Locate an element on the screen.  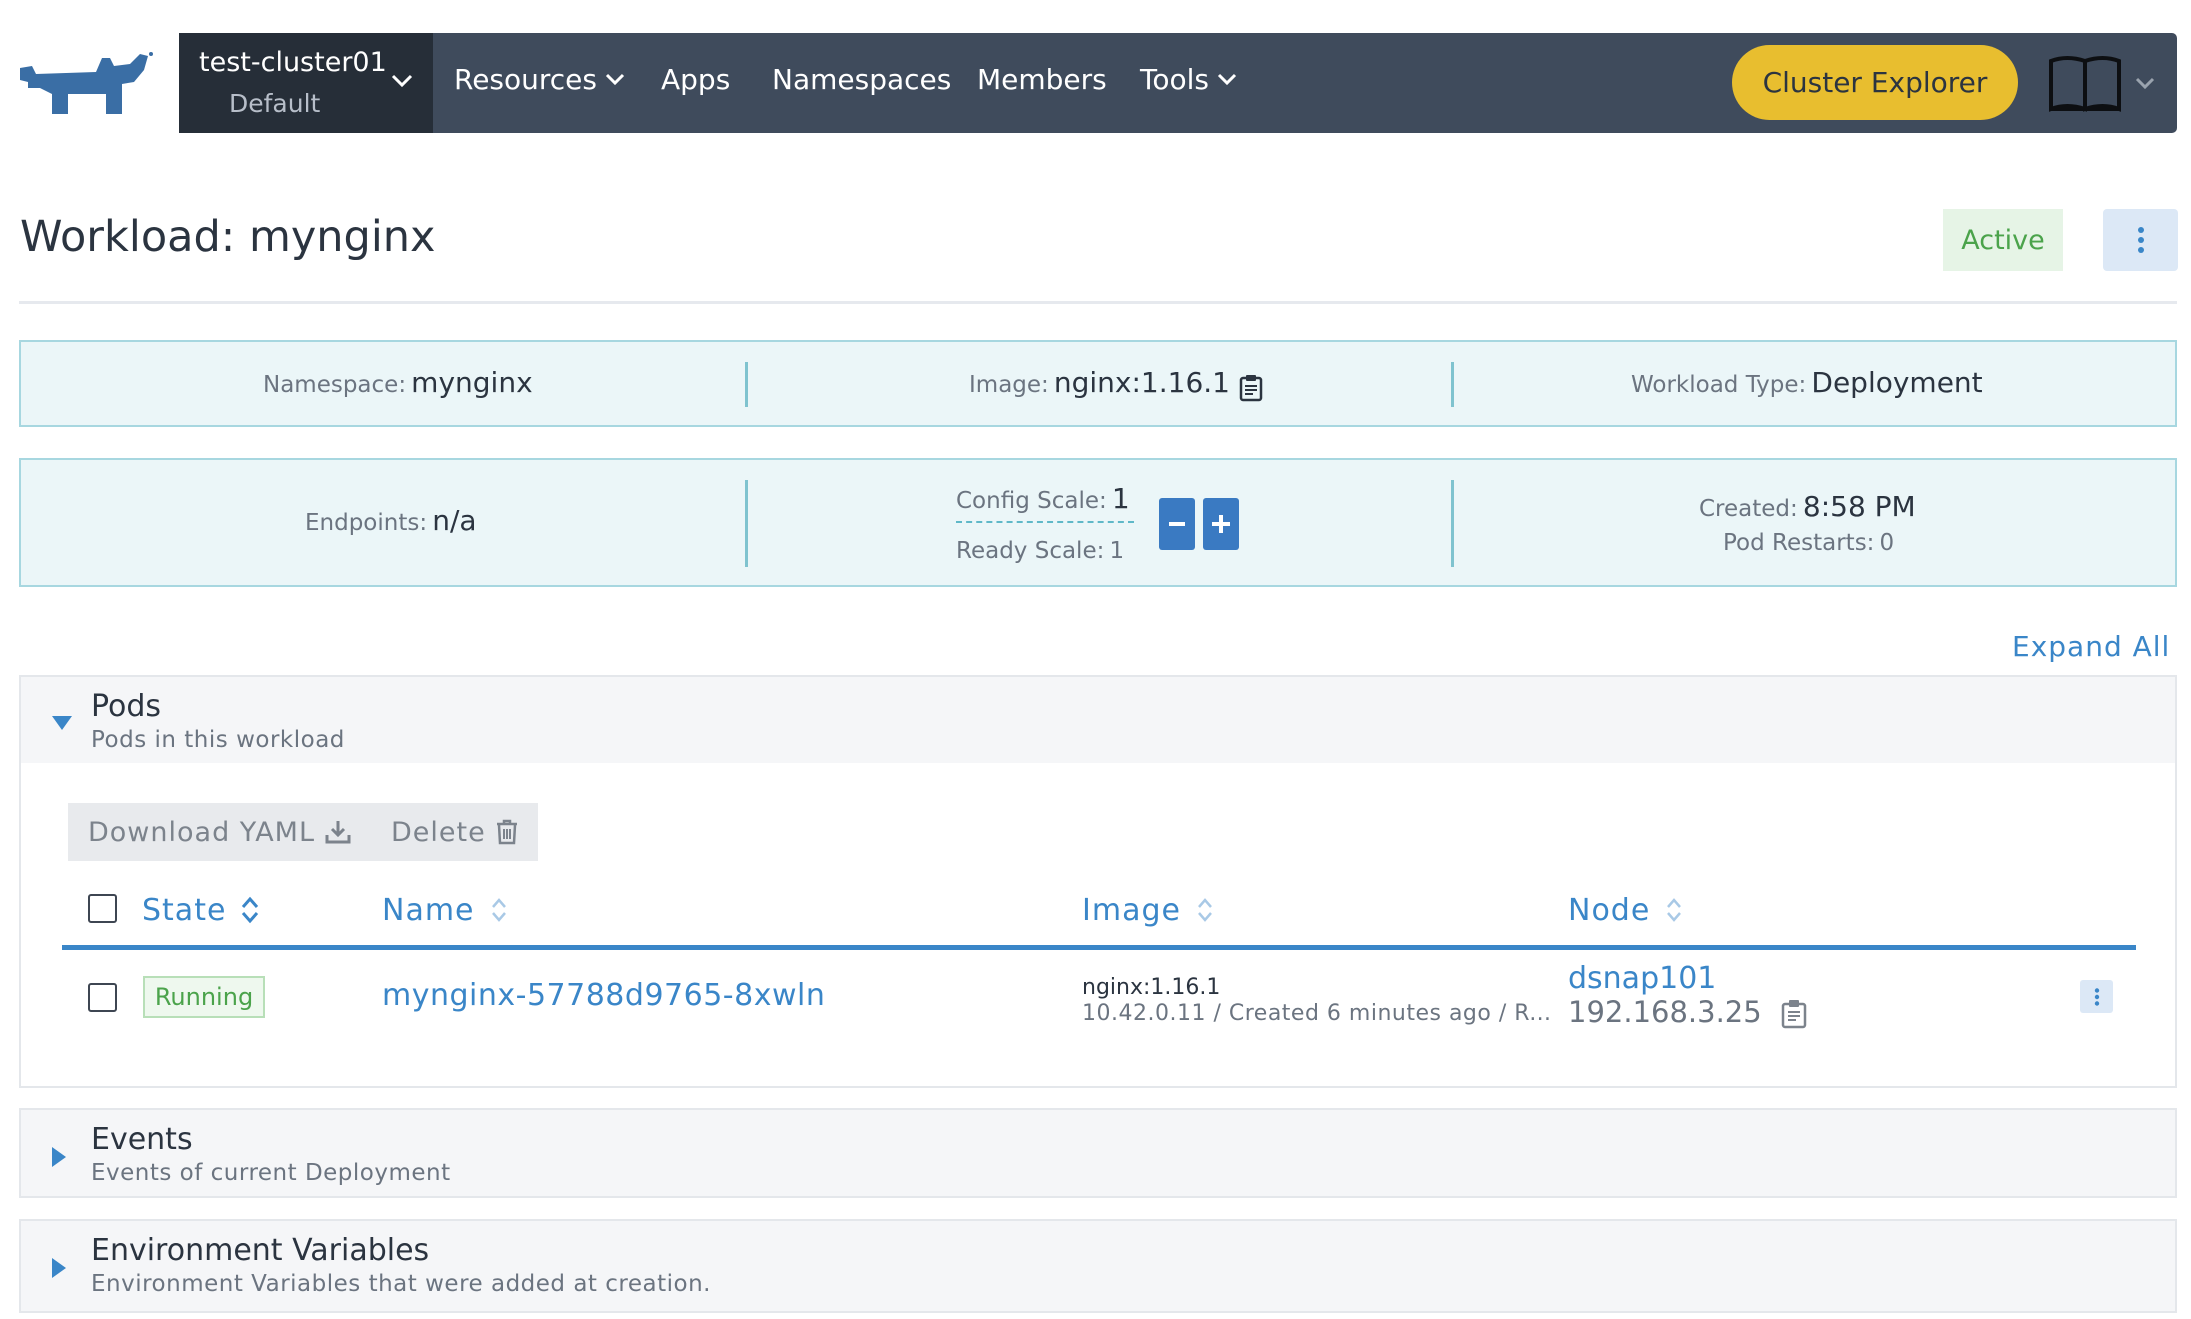
namespace-info: Namespace: mynginx is located at coordinates (398, 382).